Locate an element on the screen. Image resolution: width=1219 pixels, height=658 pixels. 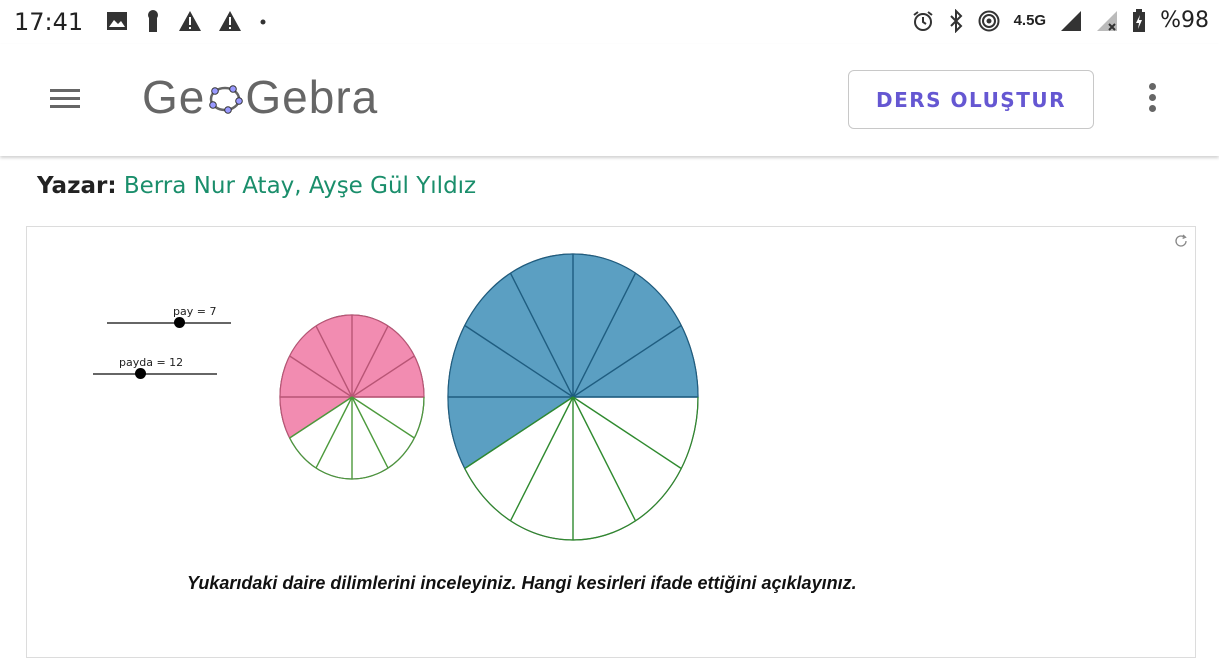
more-options-button is located at coordinates (1152, 100).